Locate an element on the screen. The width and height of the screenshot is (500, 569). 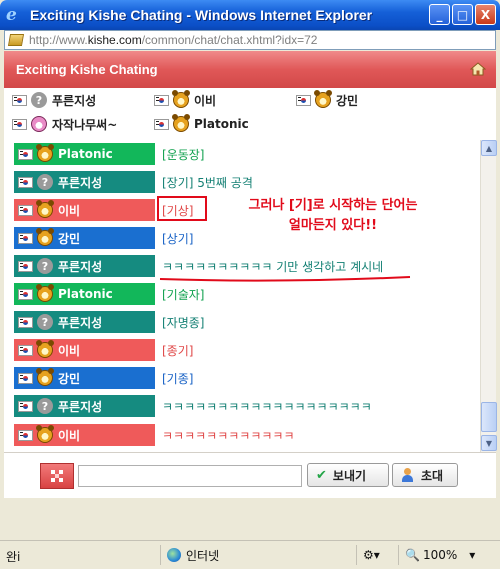
status-bar: 완i 인터넷 ⚙▾ 🔍 100% ▾ is located at coordinates (250, 554).